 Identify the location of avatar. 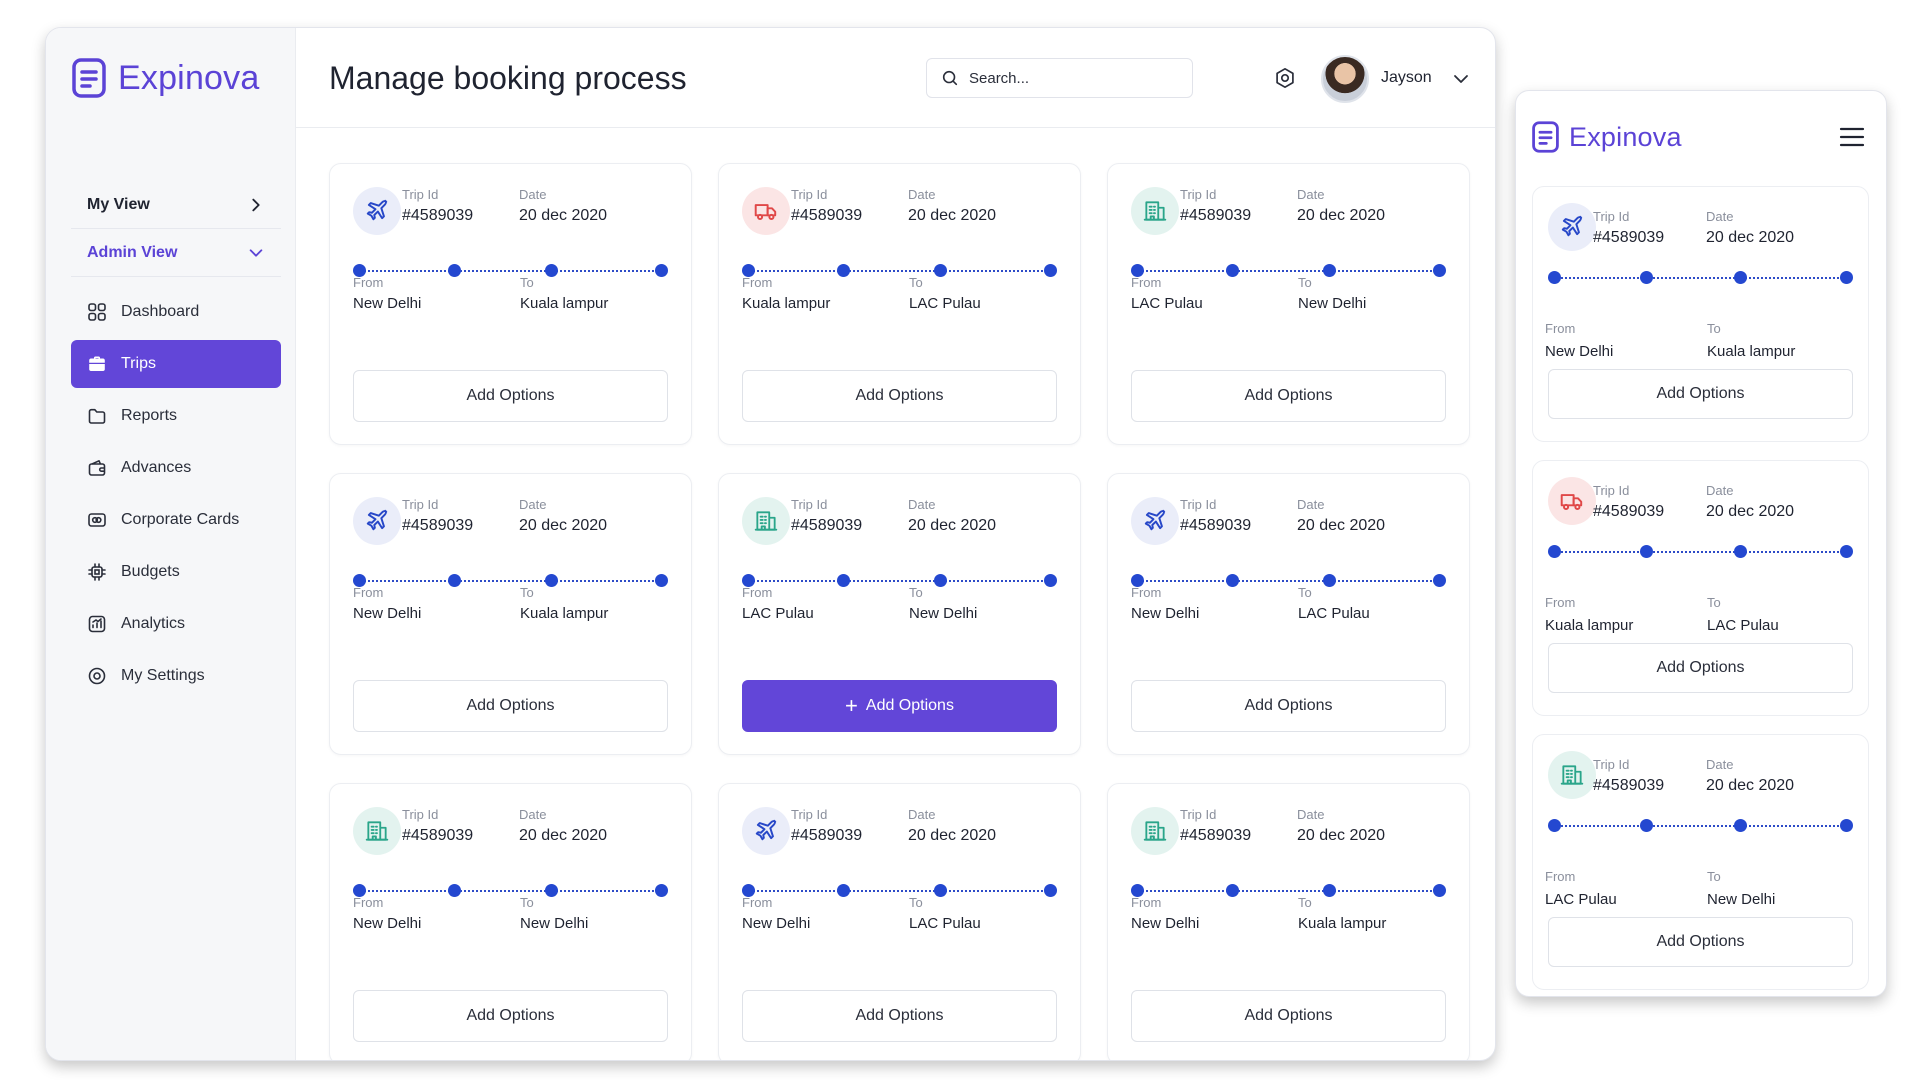
(1345, 79).